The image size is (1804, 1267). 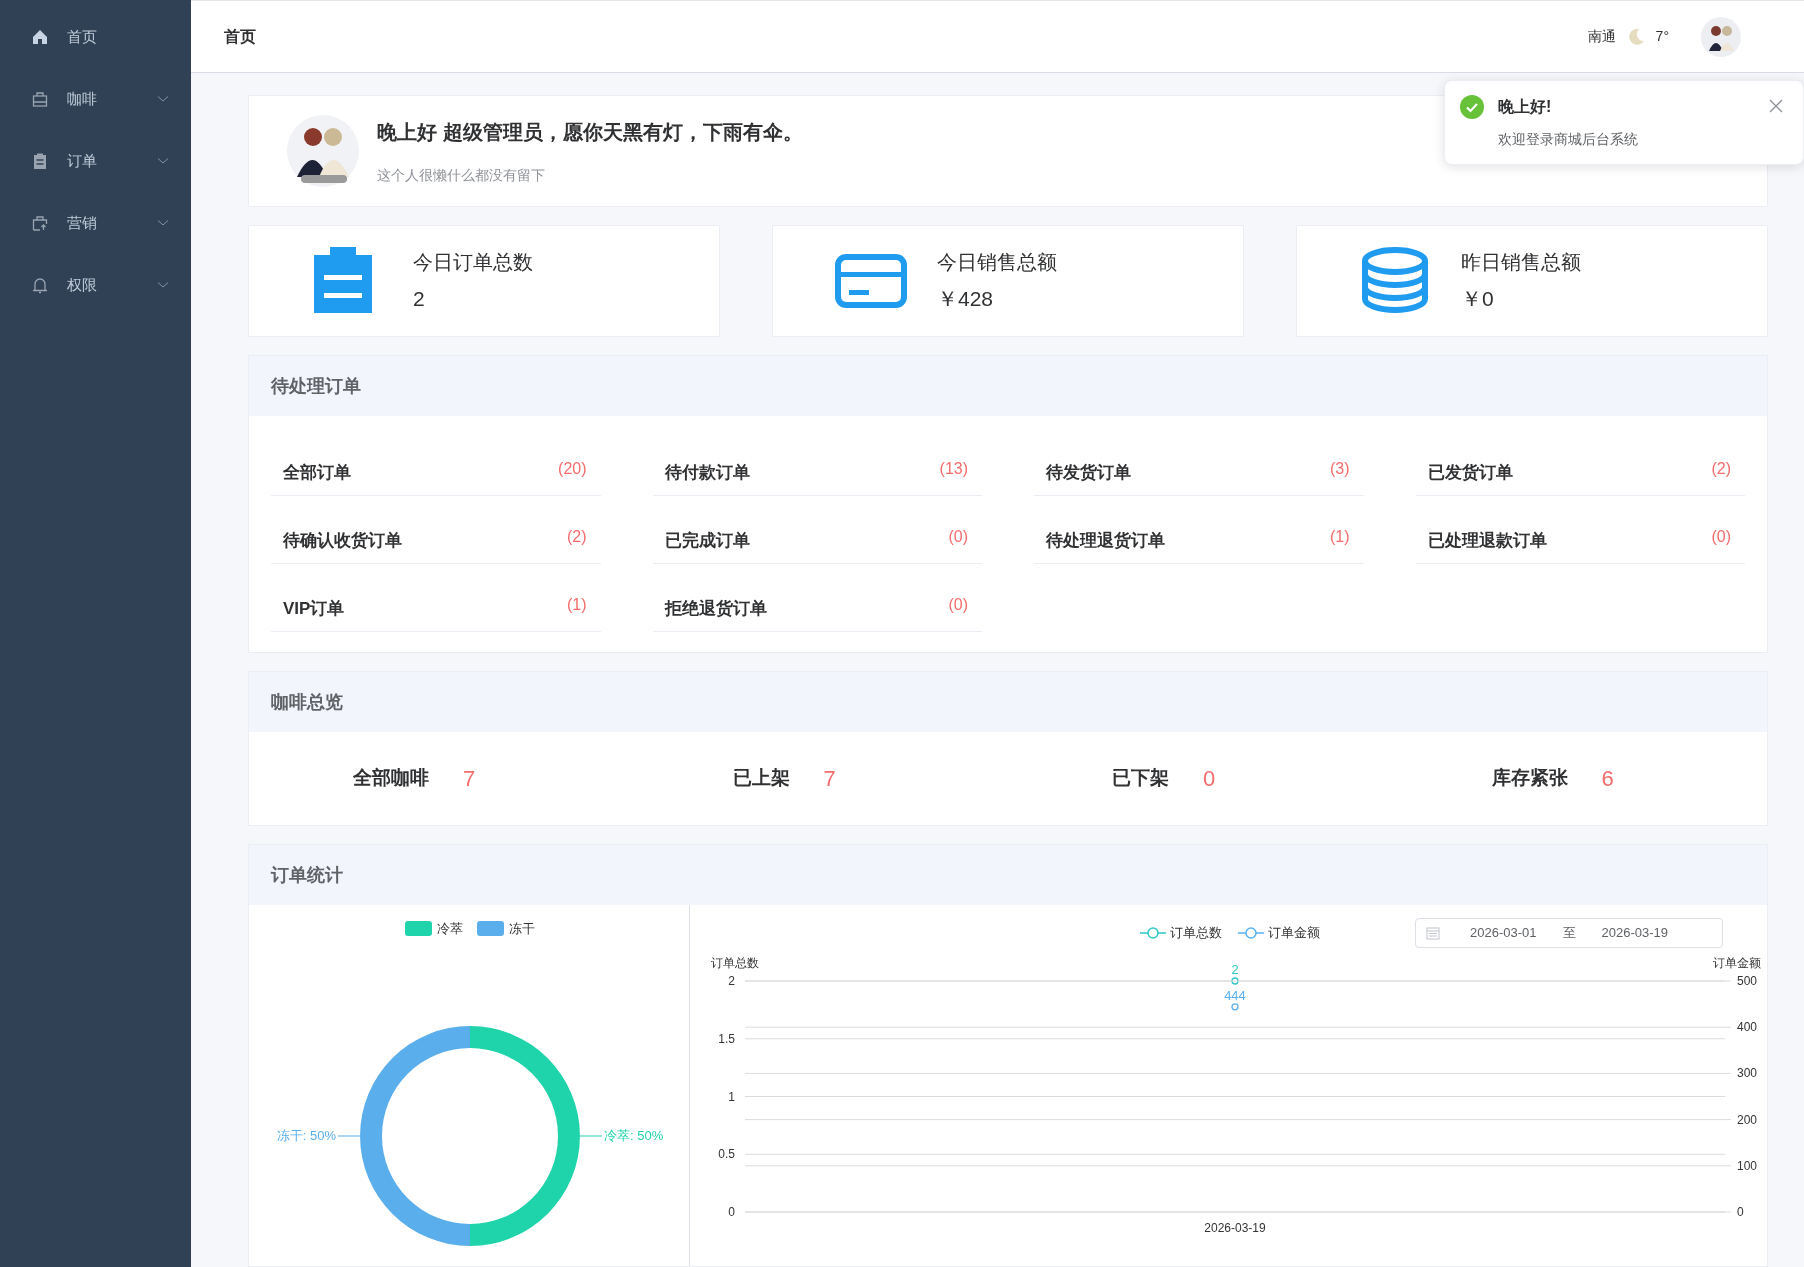 What do you see at coordinates (1607, 779) in the screenshot?
I see `overview-count: 6` at bounding box center [1607, 779].